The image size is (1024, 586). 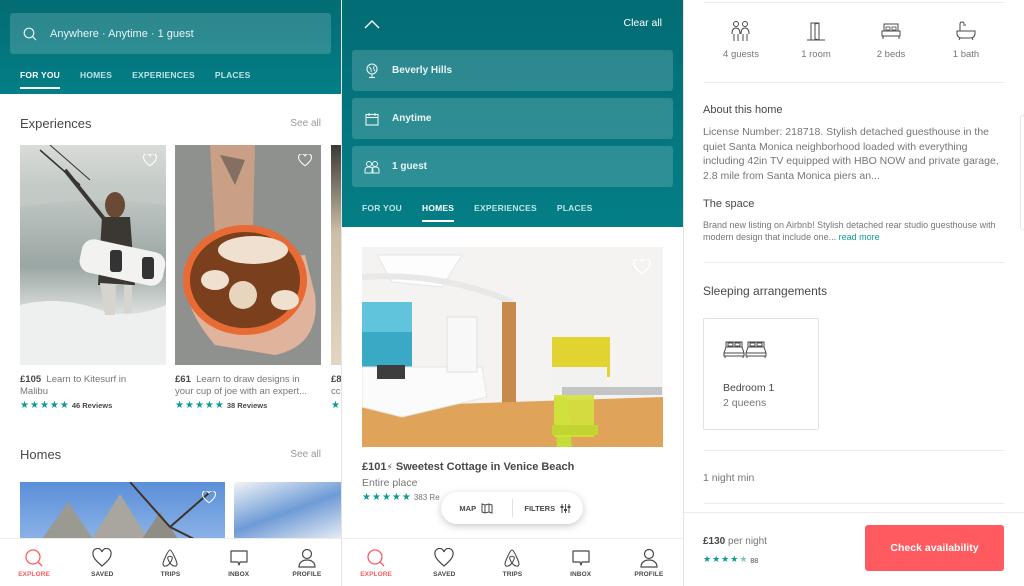 I want to click on map-button: MAP, so click(x=476, y=508).